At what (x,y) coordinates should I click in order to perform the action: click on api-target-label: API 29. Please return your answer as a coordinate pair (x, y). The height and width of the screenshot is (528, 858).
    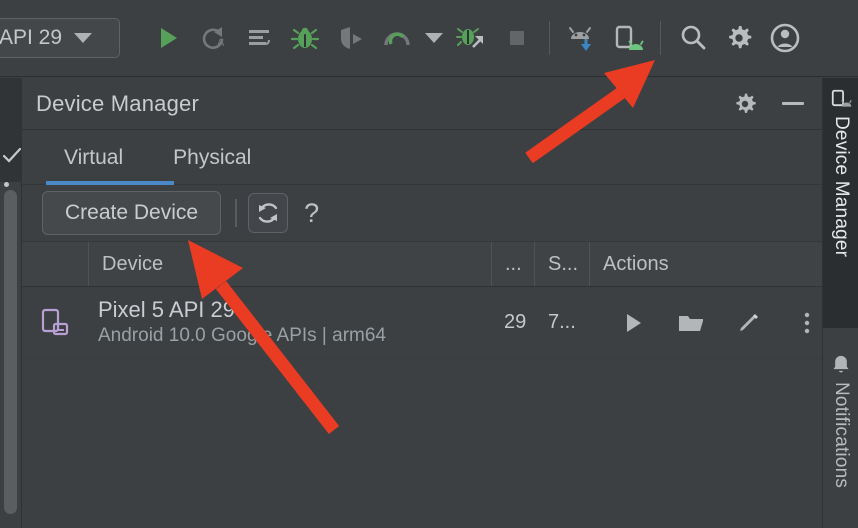
    Looking at the image, I should click on (31, 37).